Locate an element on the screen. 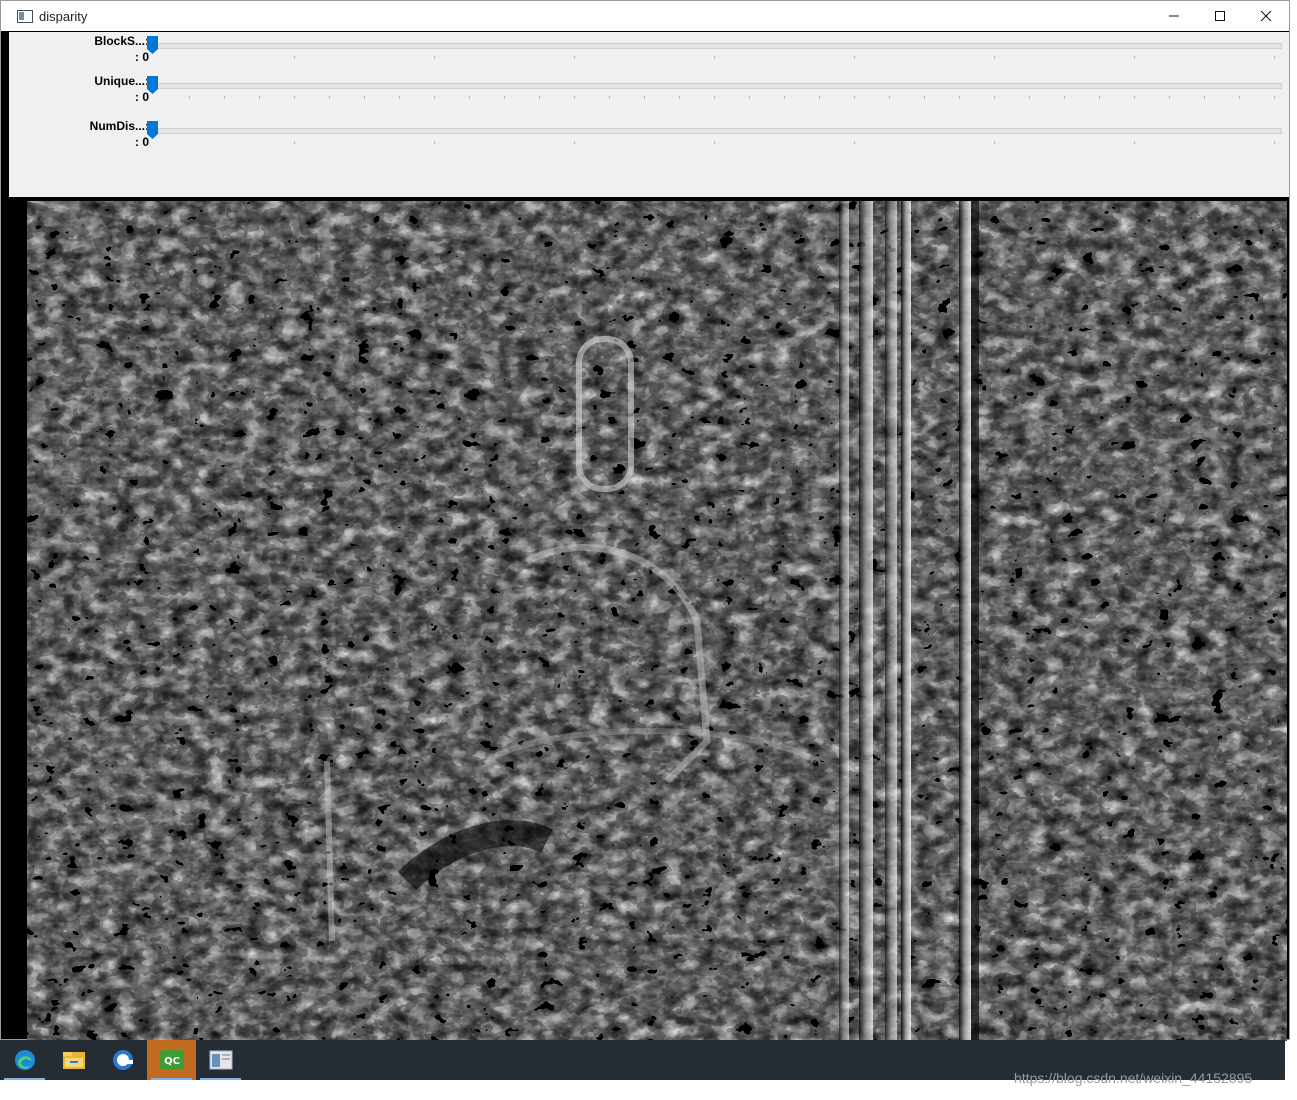 The width and height of the screenshot is (1297, 1100). file-explorer-icon is located at coordinates (73, 1060).